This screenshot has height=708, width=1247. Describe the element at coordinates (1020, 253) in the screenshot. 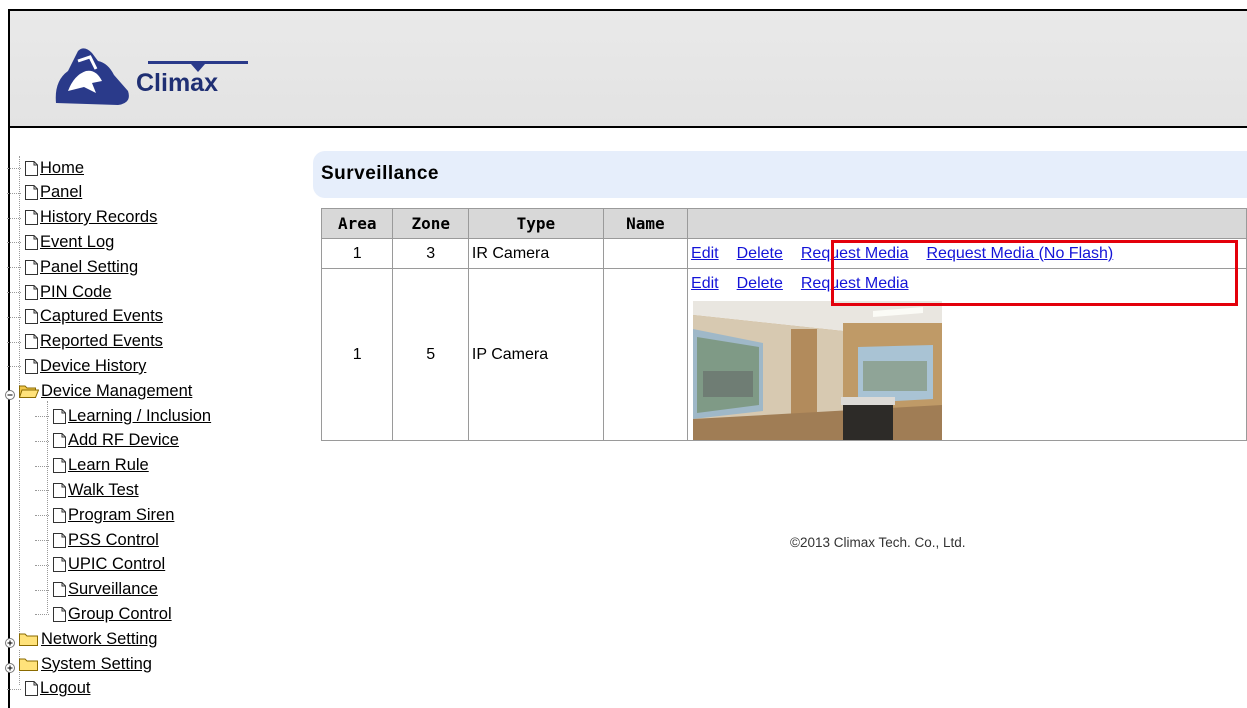

I see `request-media-no-flash-link: Request Media (No Flash)` at that location.